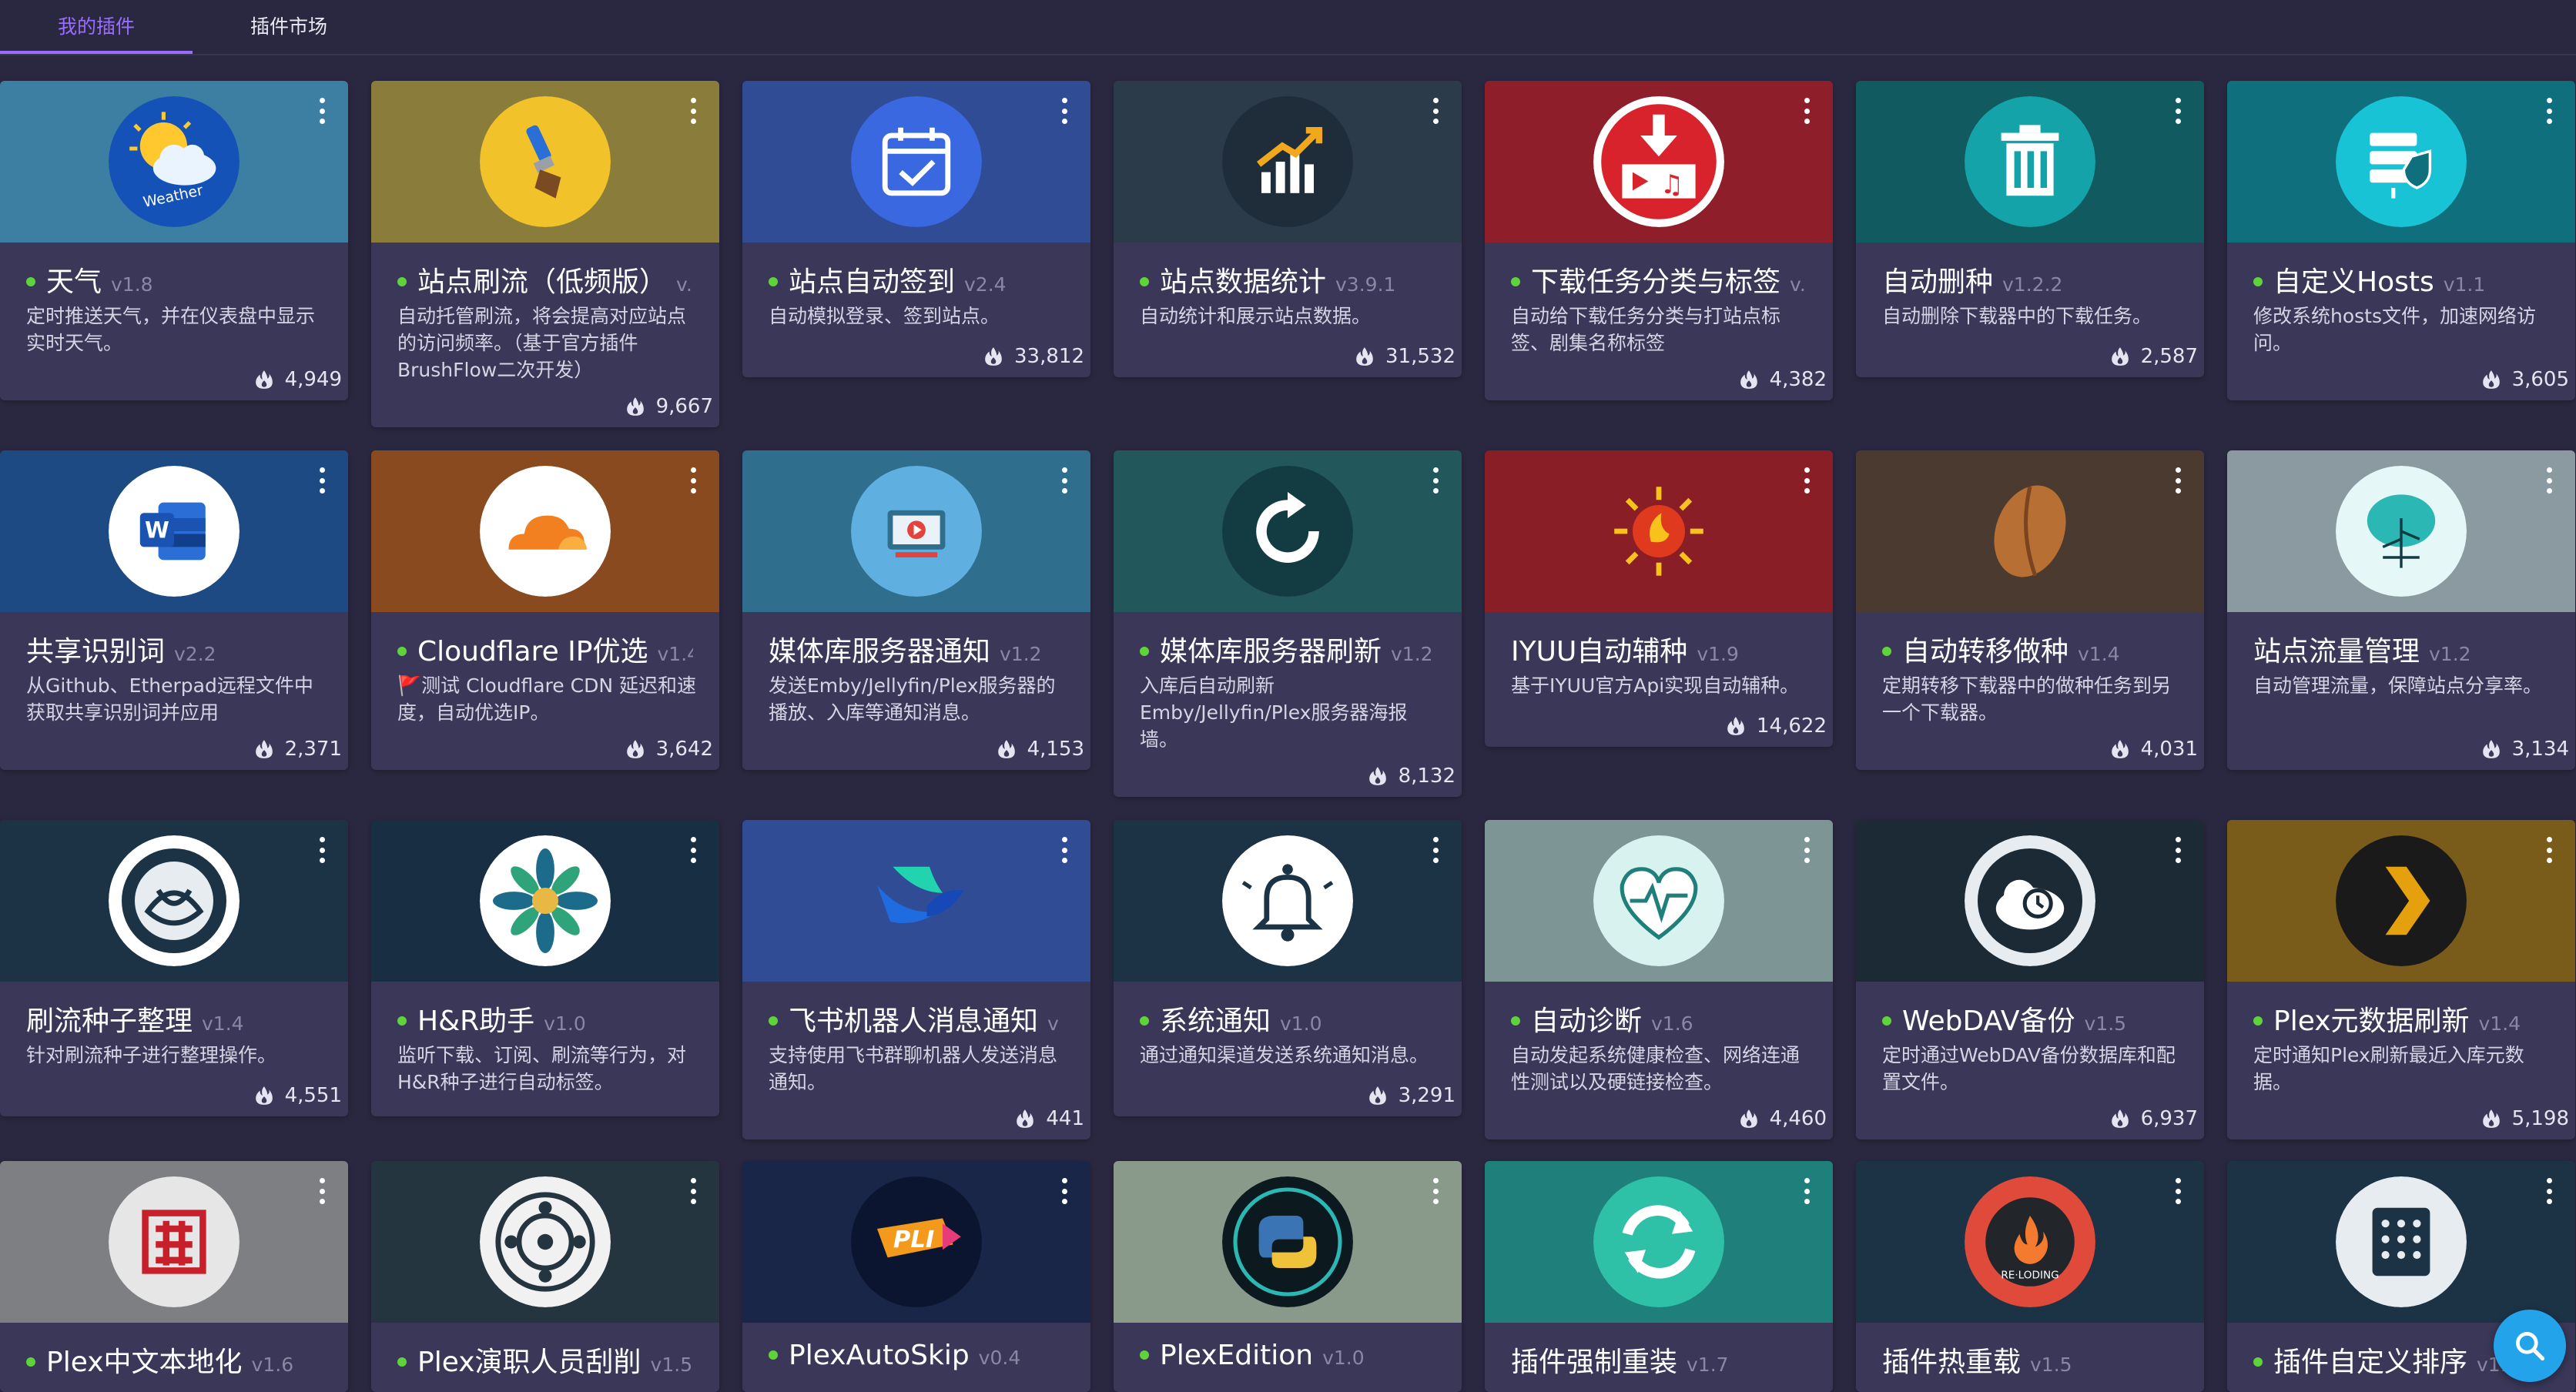 The height and width of the screenshot is (1392, 2576). What do you see at coordinates (916, 229) in the screenshot?
I see `plugin-card: 站点自动签到 v2.4 自动模拟登录、签到站点。 33,812` at bounding box center [916, 229].